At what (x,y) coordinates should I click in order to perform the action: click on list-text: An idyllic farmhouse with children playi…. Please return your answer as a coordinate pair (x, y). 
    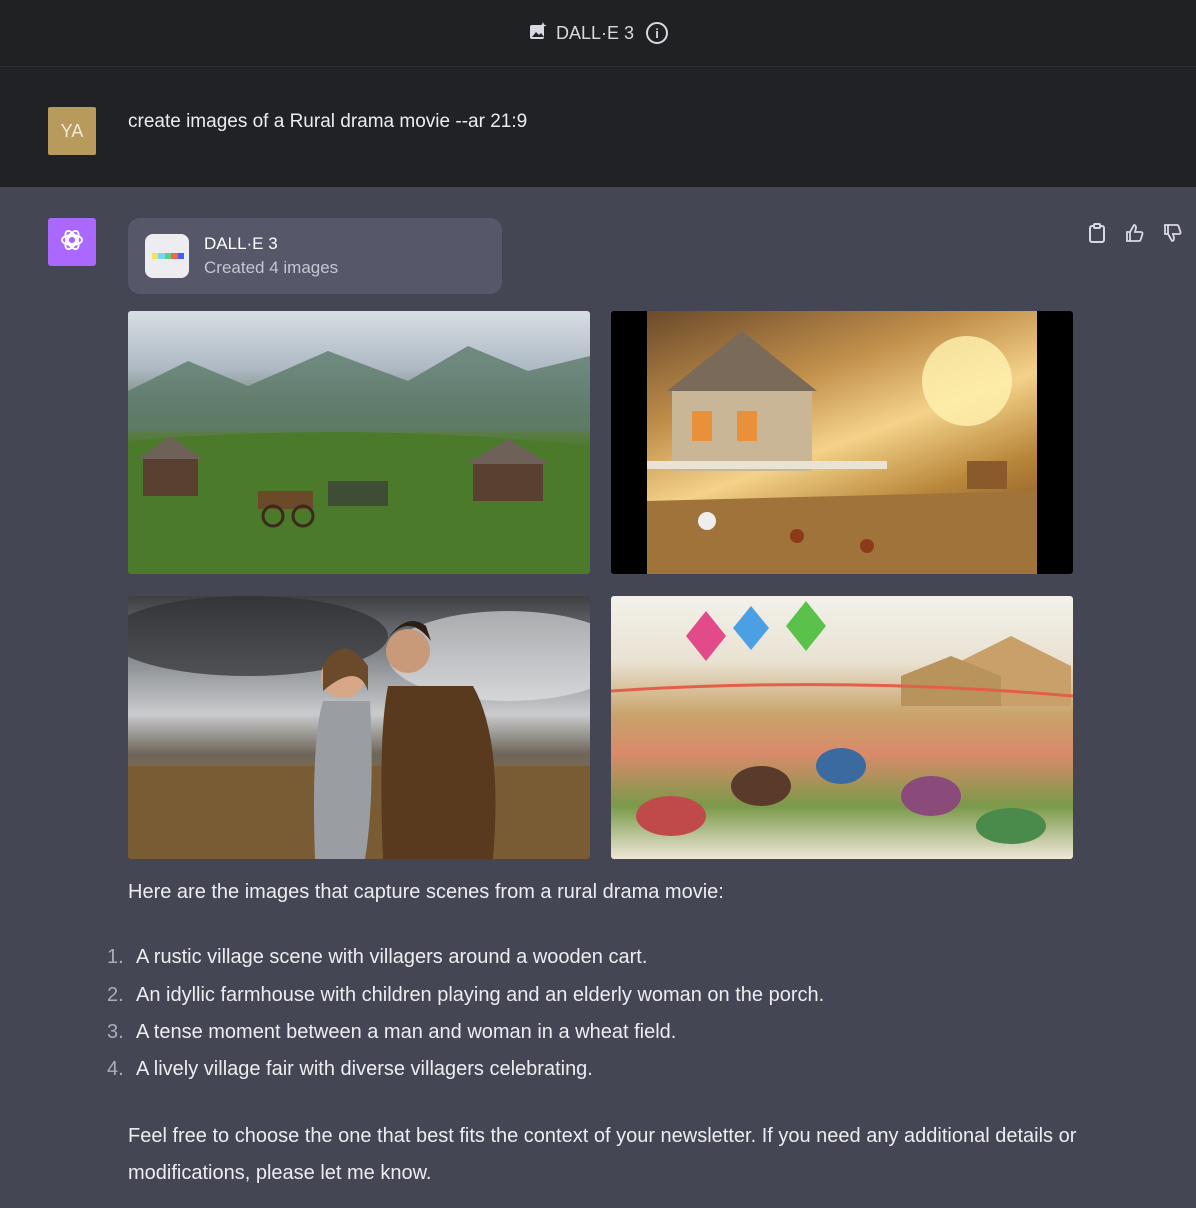
    Looking at the image, I should click on (480, 995).